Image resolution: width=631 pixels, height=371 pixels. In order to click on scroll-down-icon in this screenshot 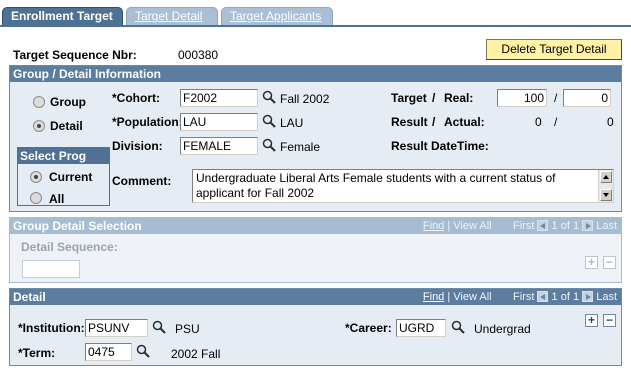, I will do `click(606, 195)`.